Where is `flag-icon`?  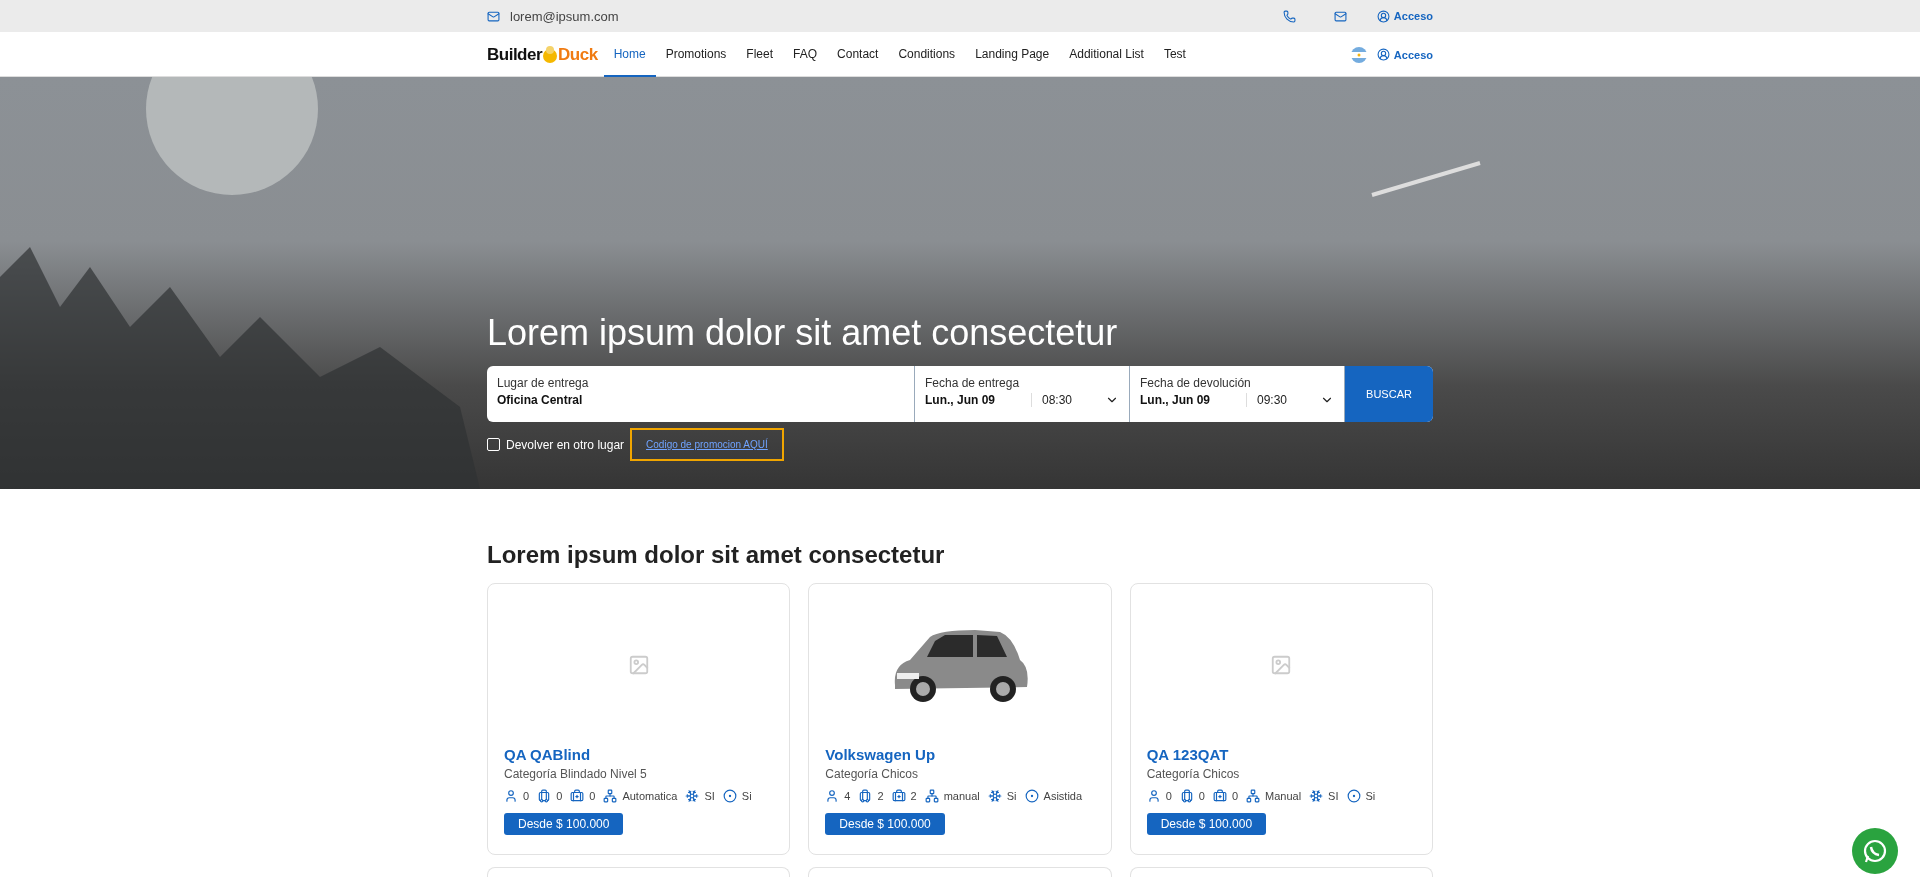
flag-icon is located at coordinates (1358, 54).